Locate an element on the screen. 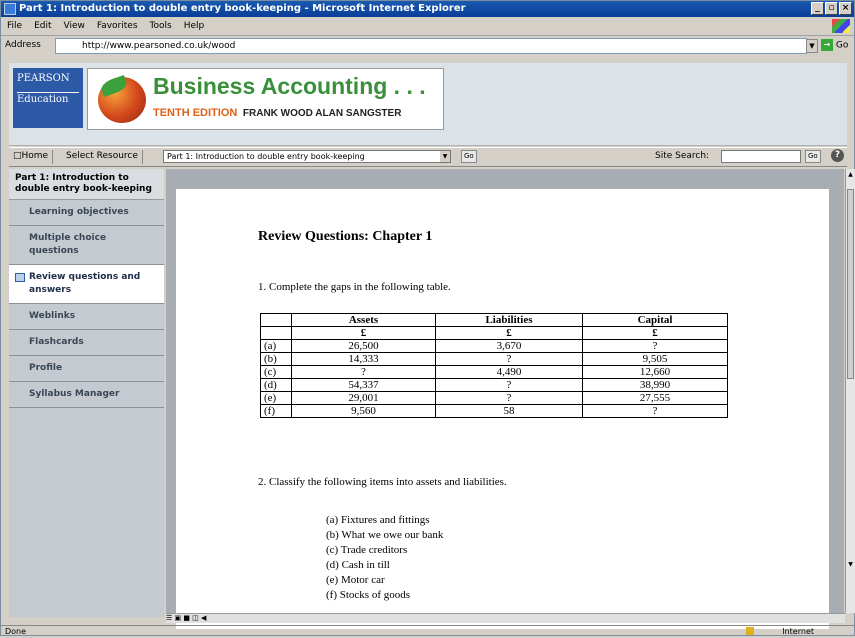 The width and height of the screenshot is (855, 638). list-item: (f) Stocks of goods is located at coordinates (368, 595).